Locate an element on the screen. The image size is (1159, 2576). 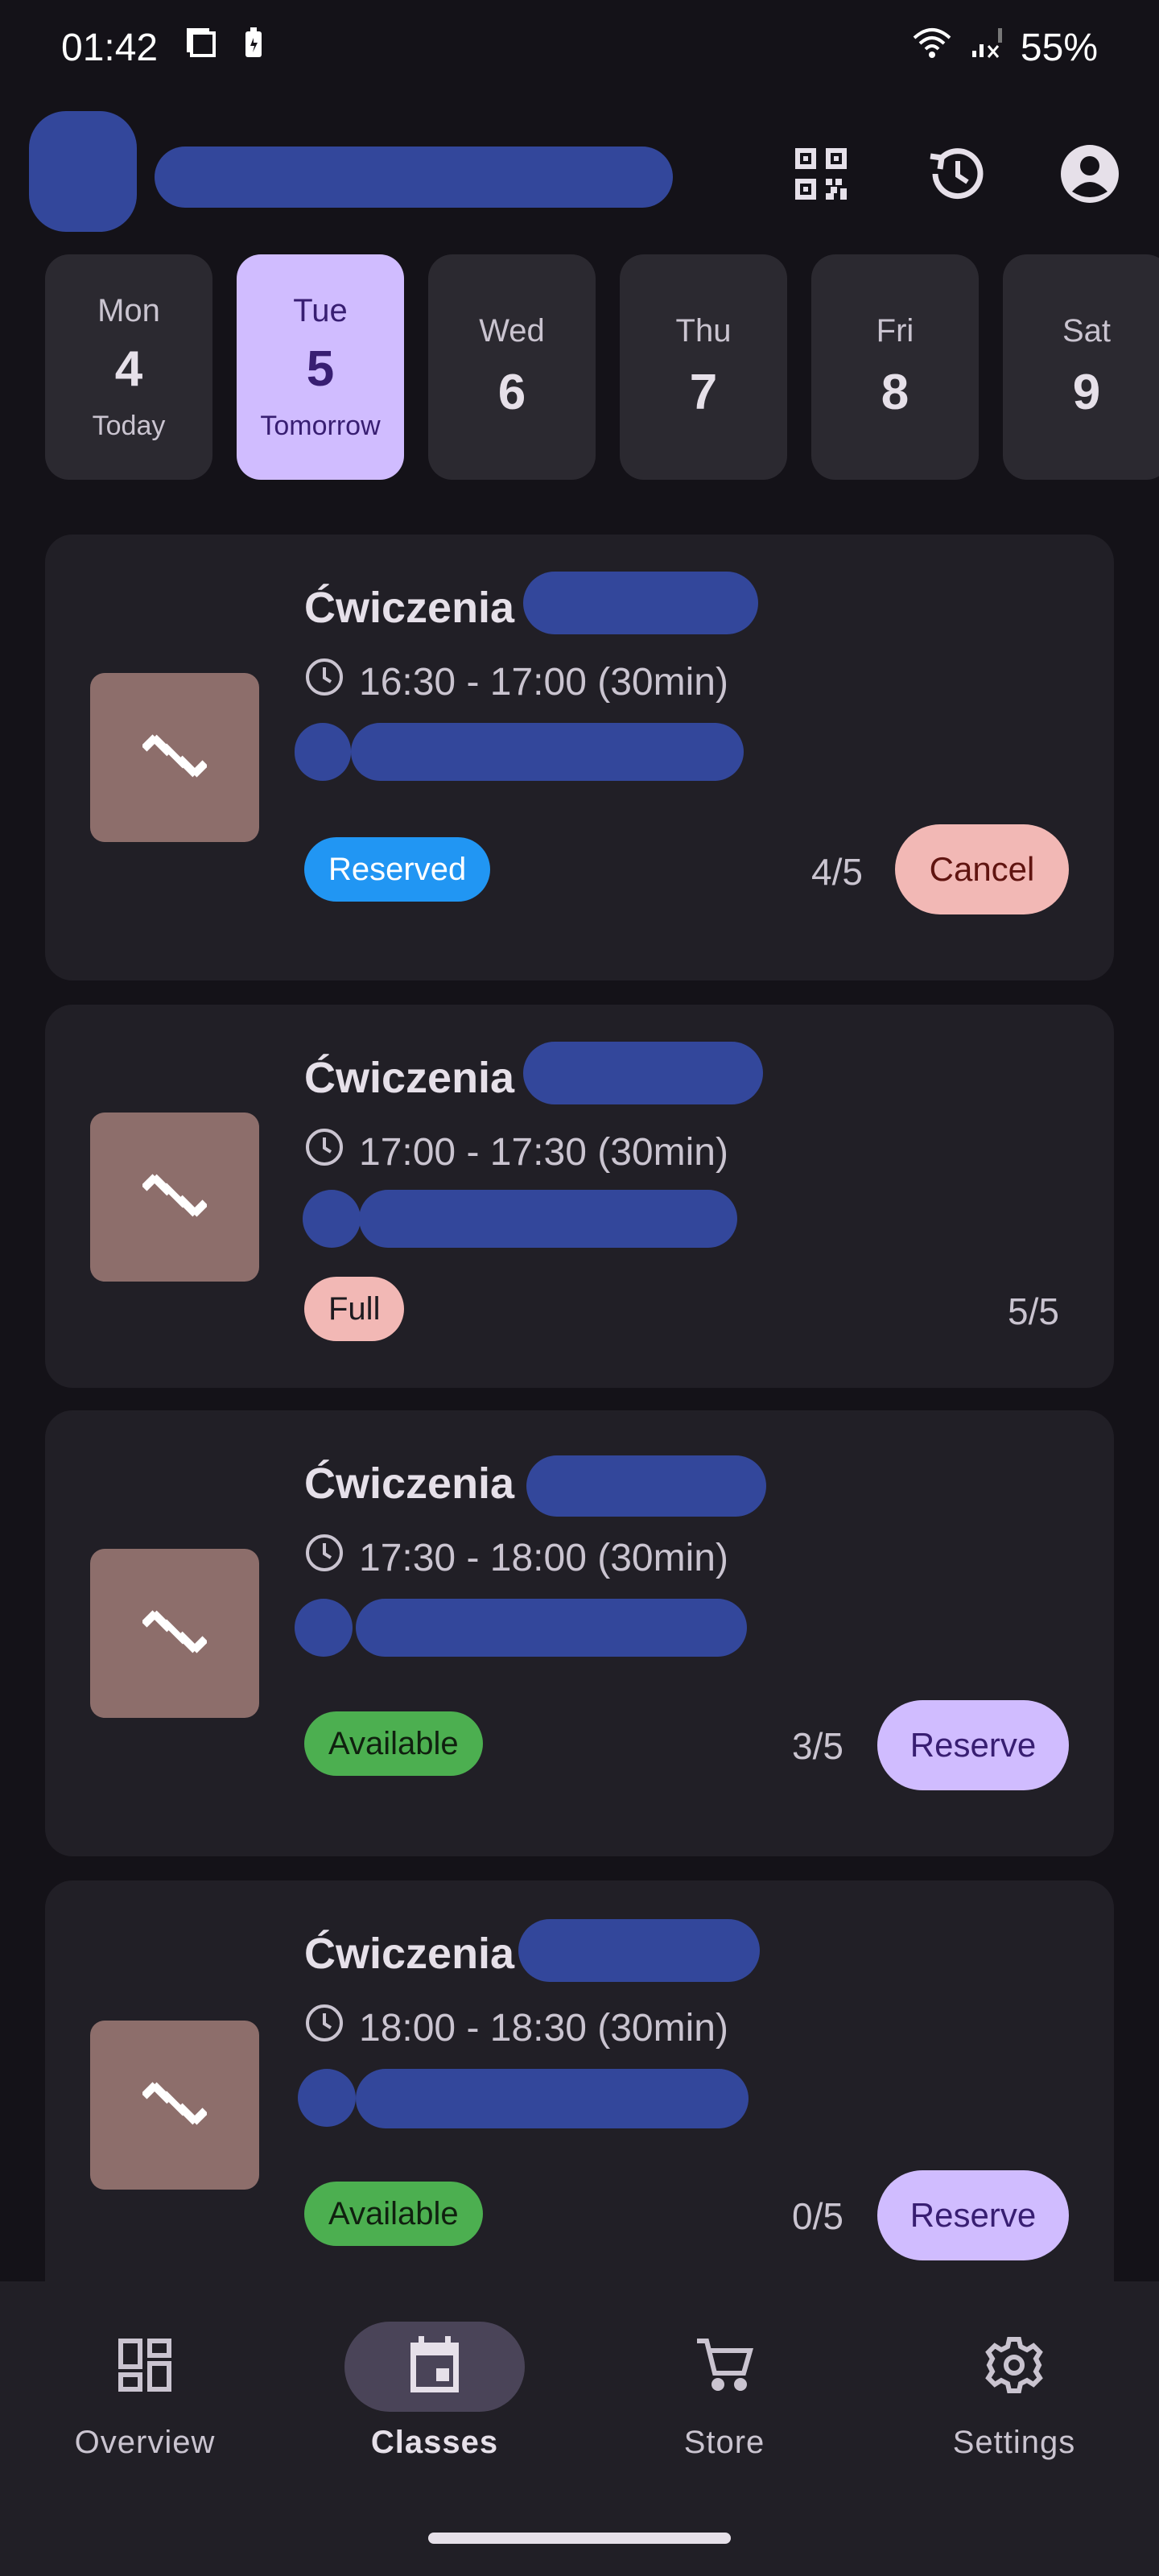
qr-code-button is located at coordinates (821, 175).